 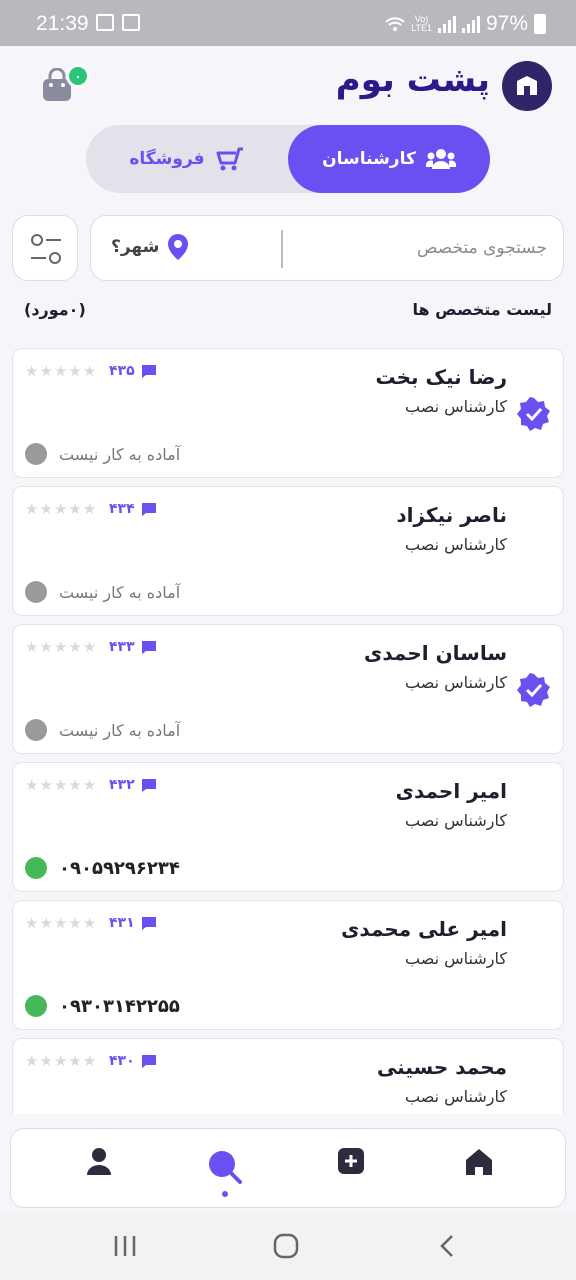 I want to click on segment-tabs: کارشناسان فروشگاه, so click(x=288, y=159).